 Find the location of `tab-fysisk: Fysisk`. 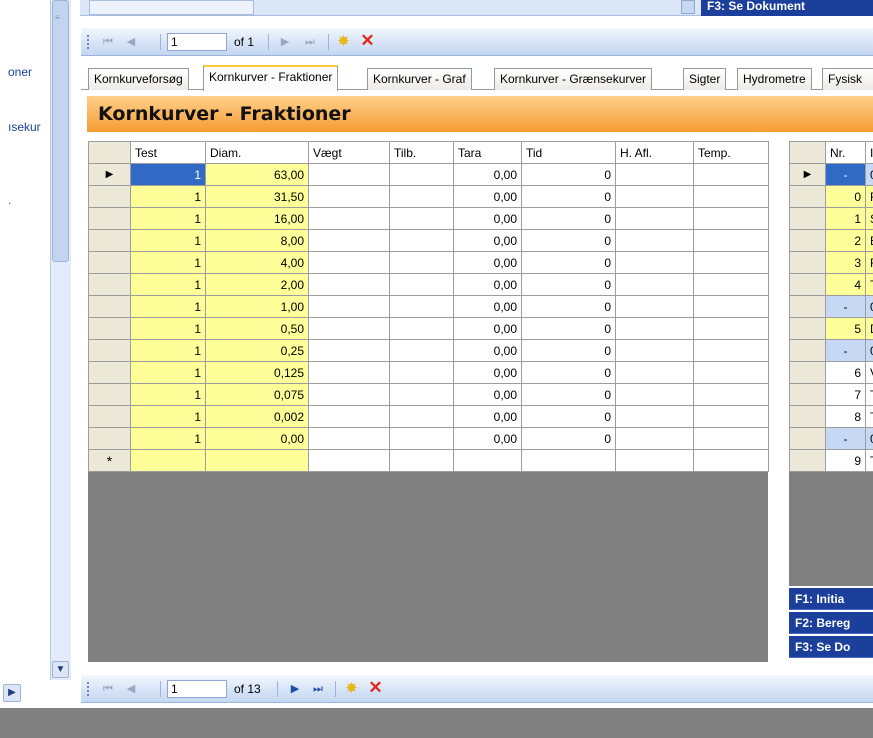

tab-fysisk: Fysisk is located at coordinates (847, 79).